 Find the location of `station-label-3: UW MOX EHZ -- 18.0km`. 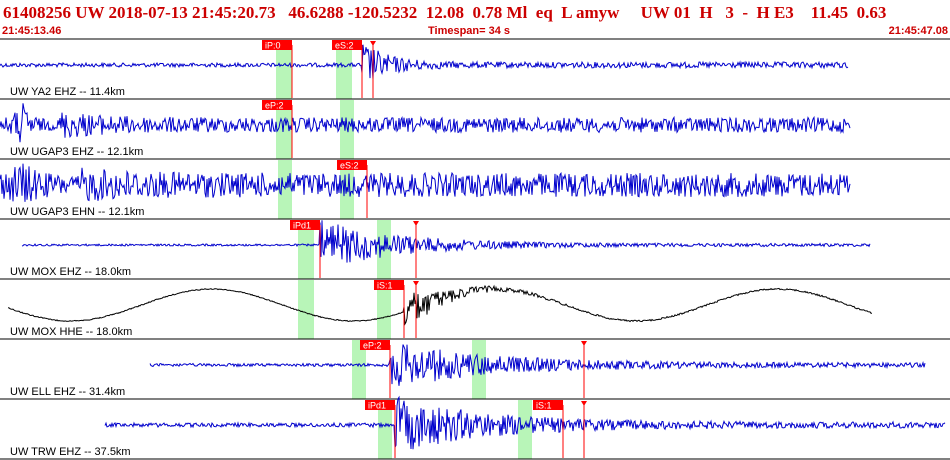

station-label-3: UW MOX EHZ -- 18.0km is located at coordinates (70, 272).